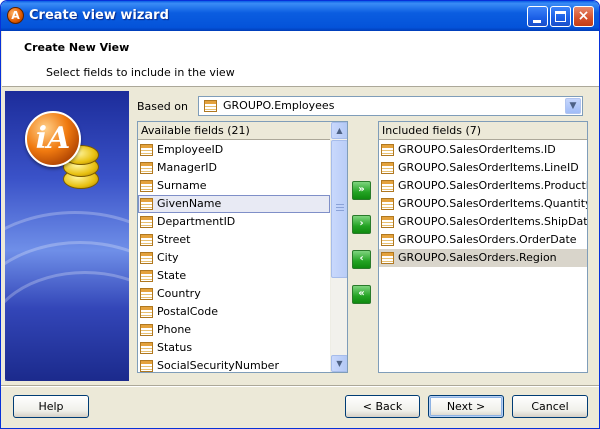  Describe the element at coordinates (174, 329) in the screenshot. I see `list-item-label: Phone` at that location.